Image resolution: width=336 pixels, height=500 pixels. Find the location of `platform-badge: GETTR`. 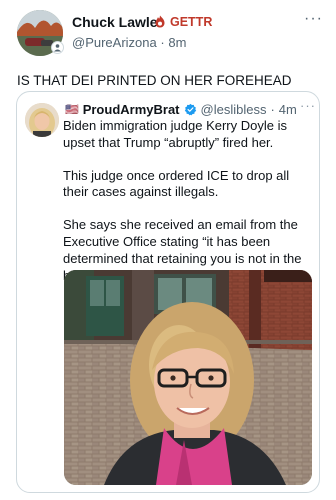

platform-badge: GETTR is located at coordinates (191, 22).